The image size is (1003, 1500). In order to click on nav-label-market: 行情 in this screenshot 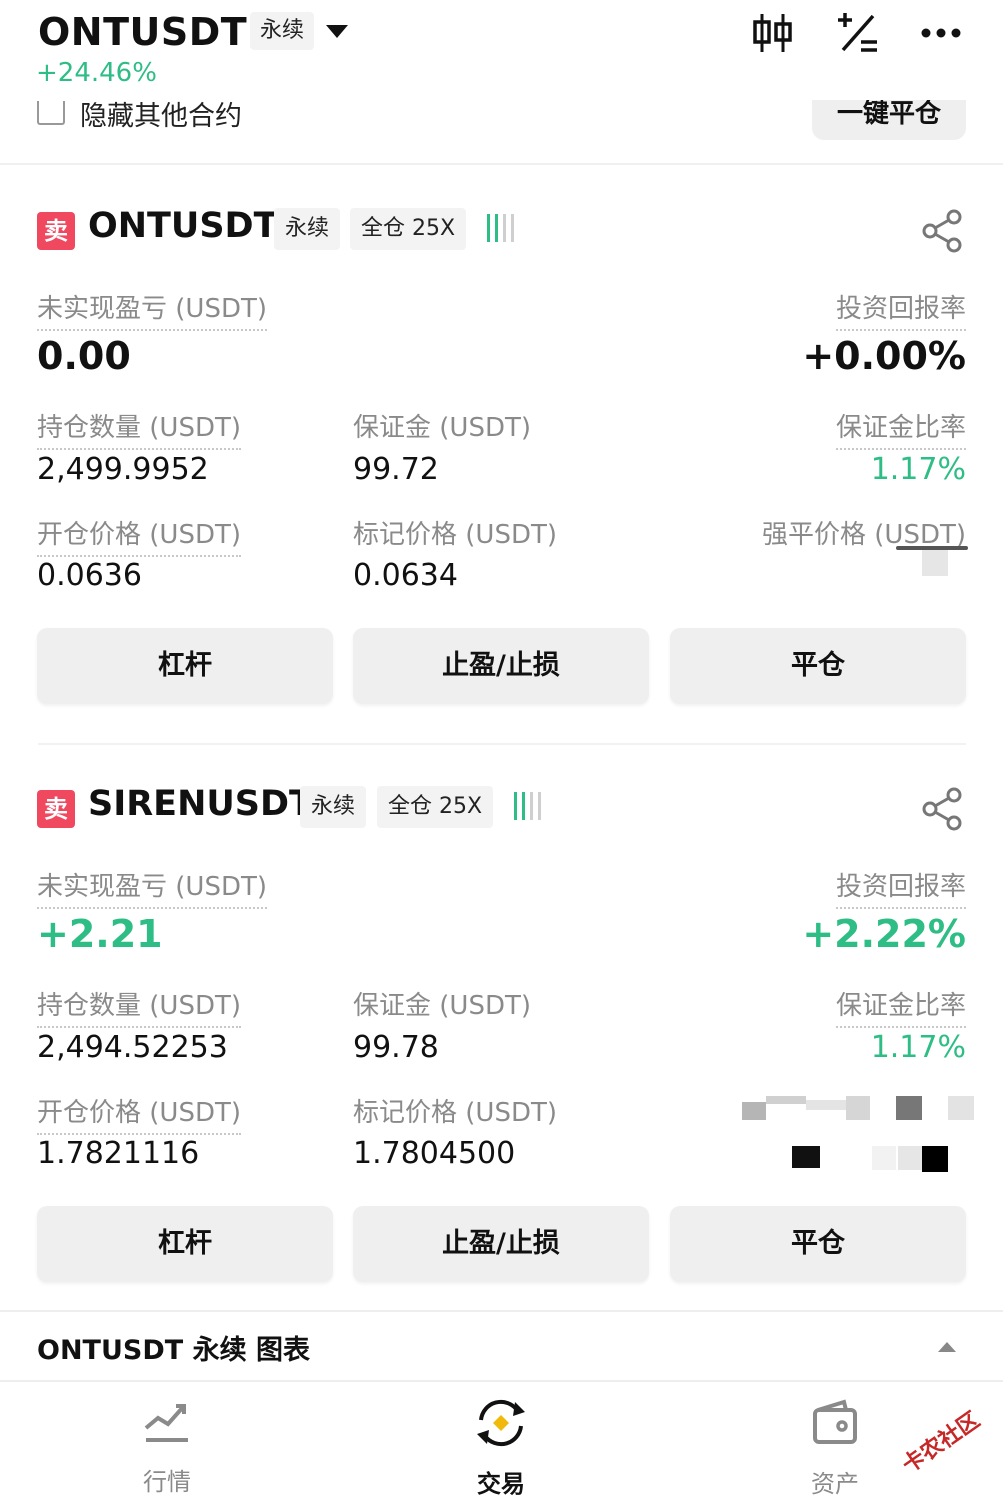, I will do `click(167, 1482)`.